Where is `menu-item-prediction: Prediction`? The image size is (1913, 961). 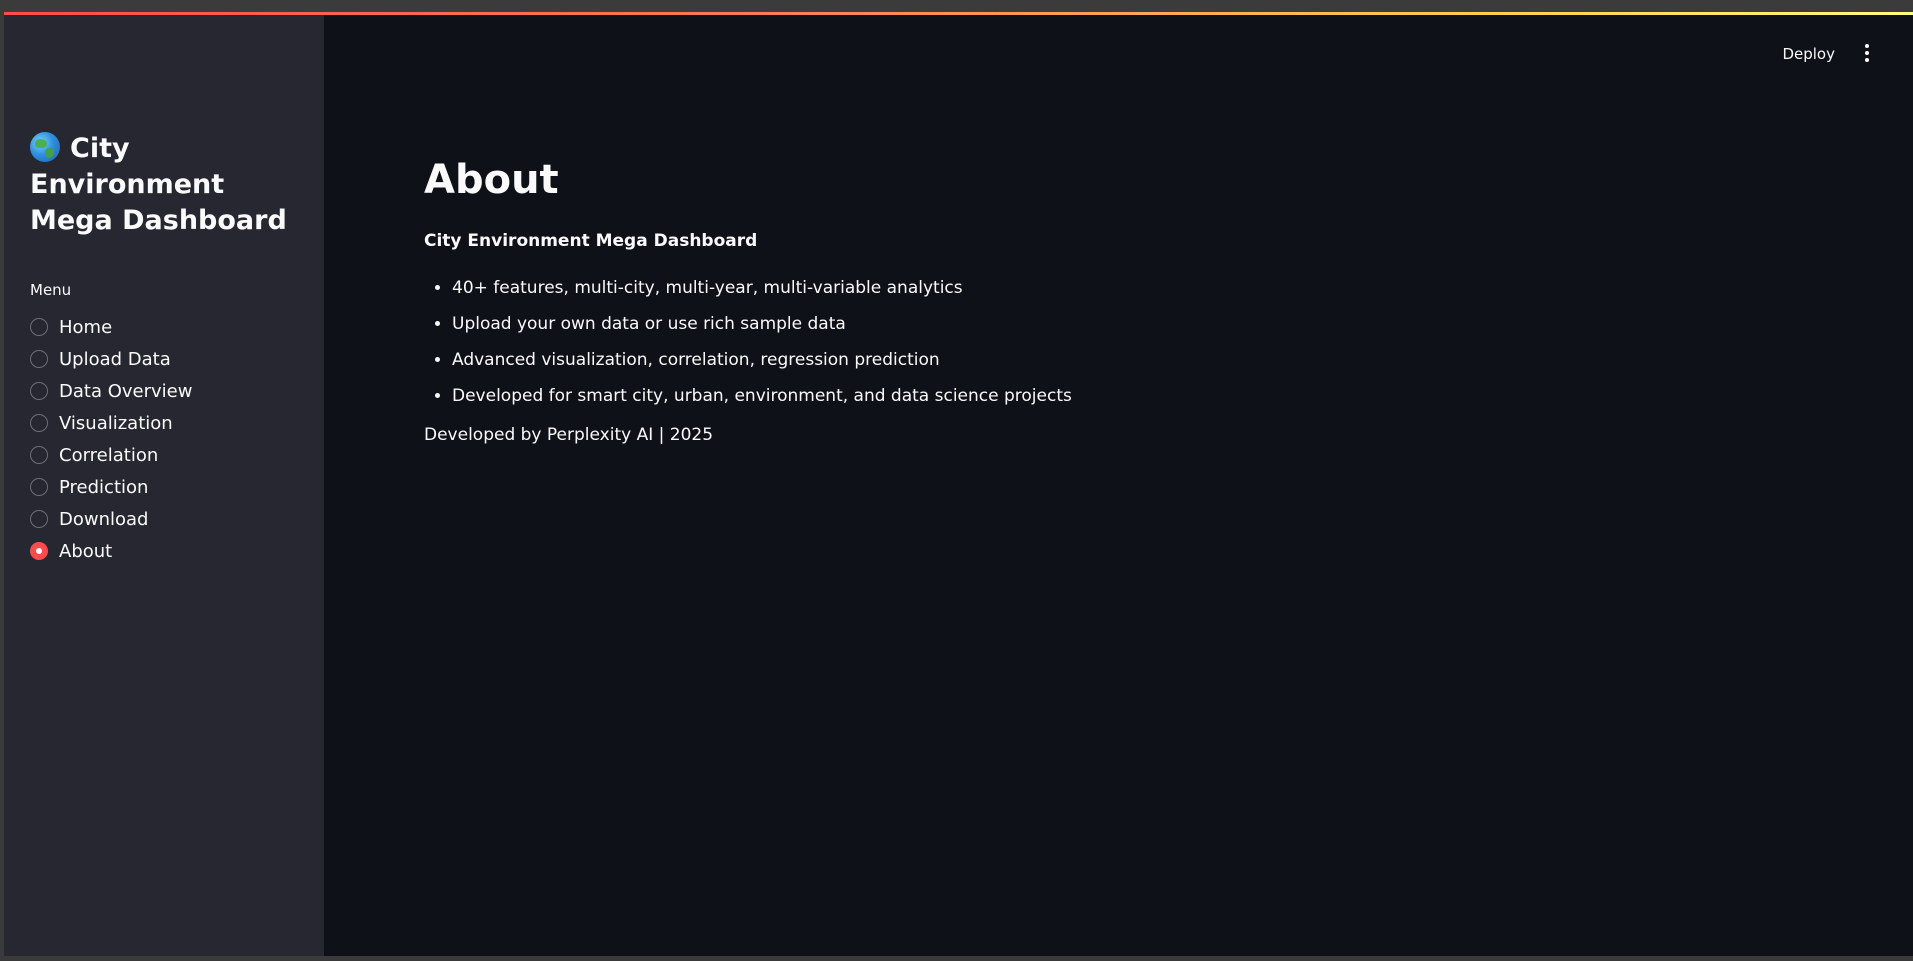 menu-item-prediction: Prediction is located at coordinates (111, 487).